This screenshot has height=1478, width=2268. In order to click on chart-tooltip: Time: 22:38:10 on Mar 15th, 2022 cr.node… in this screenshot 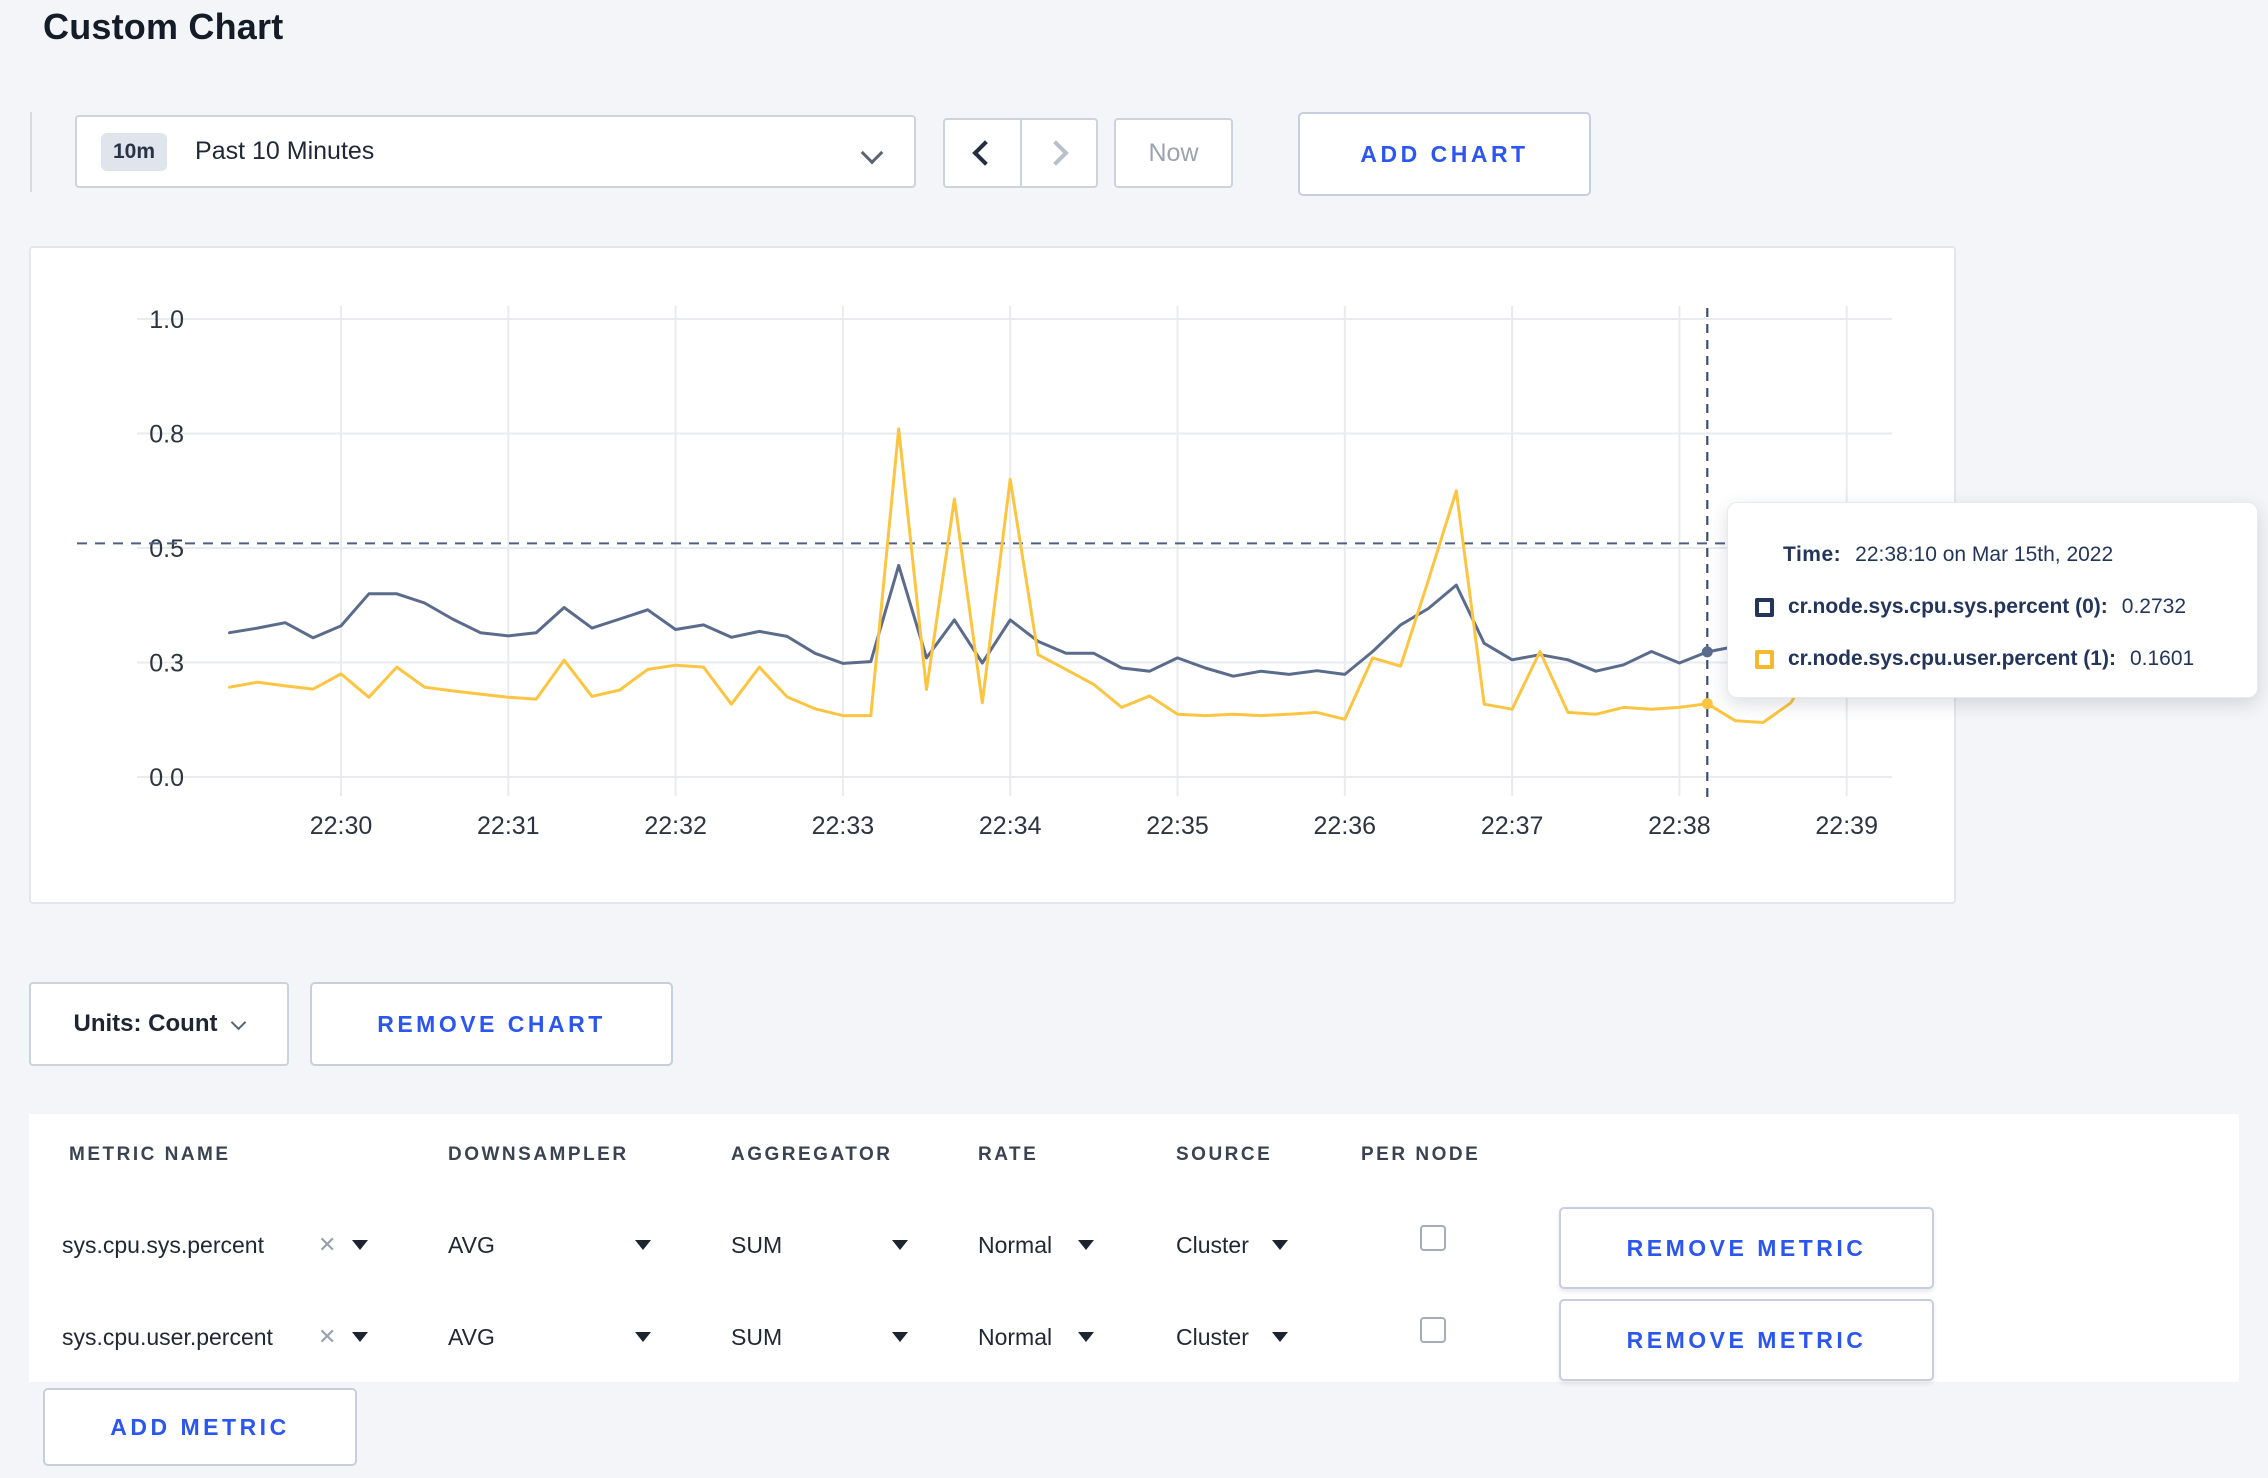, I will do `click(1992, 600)`.